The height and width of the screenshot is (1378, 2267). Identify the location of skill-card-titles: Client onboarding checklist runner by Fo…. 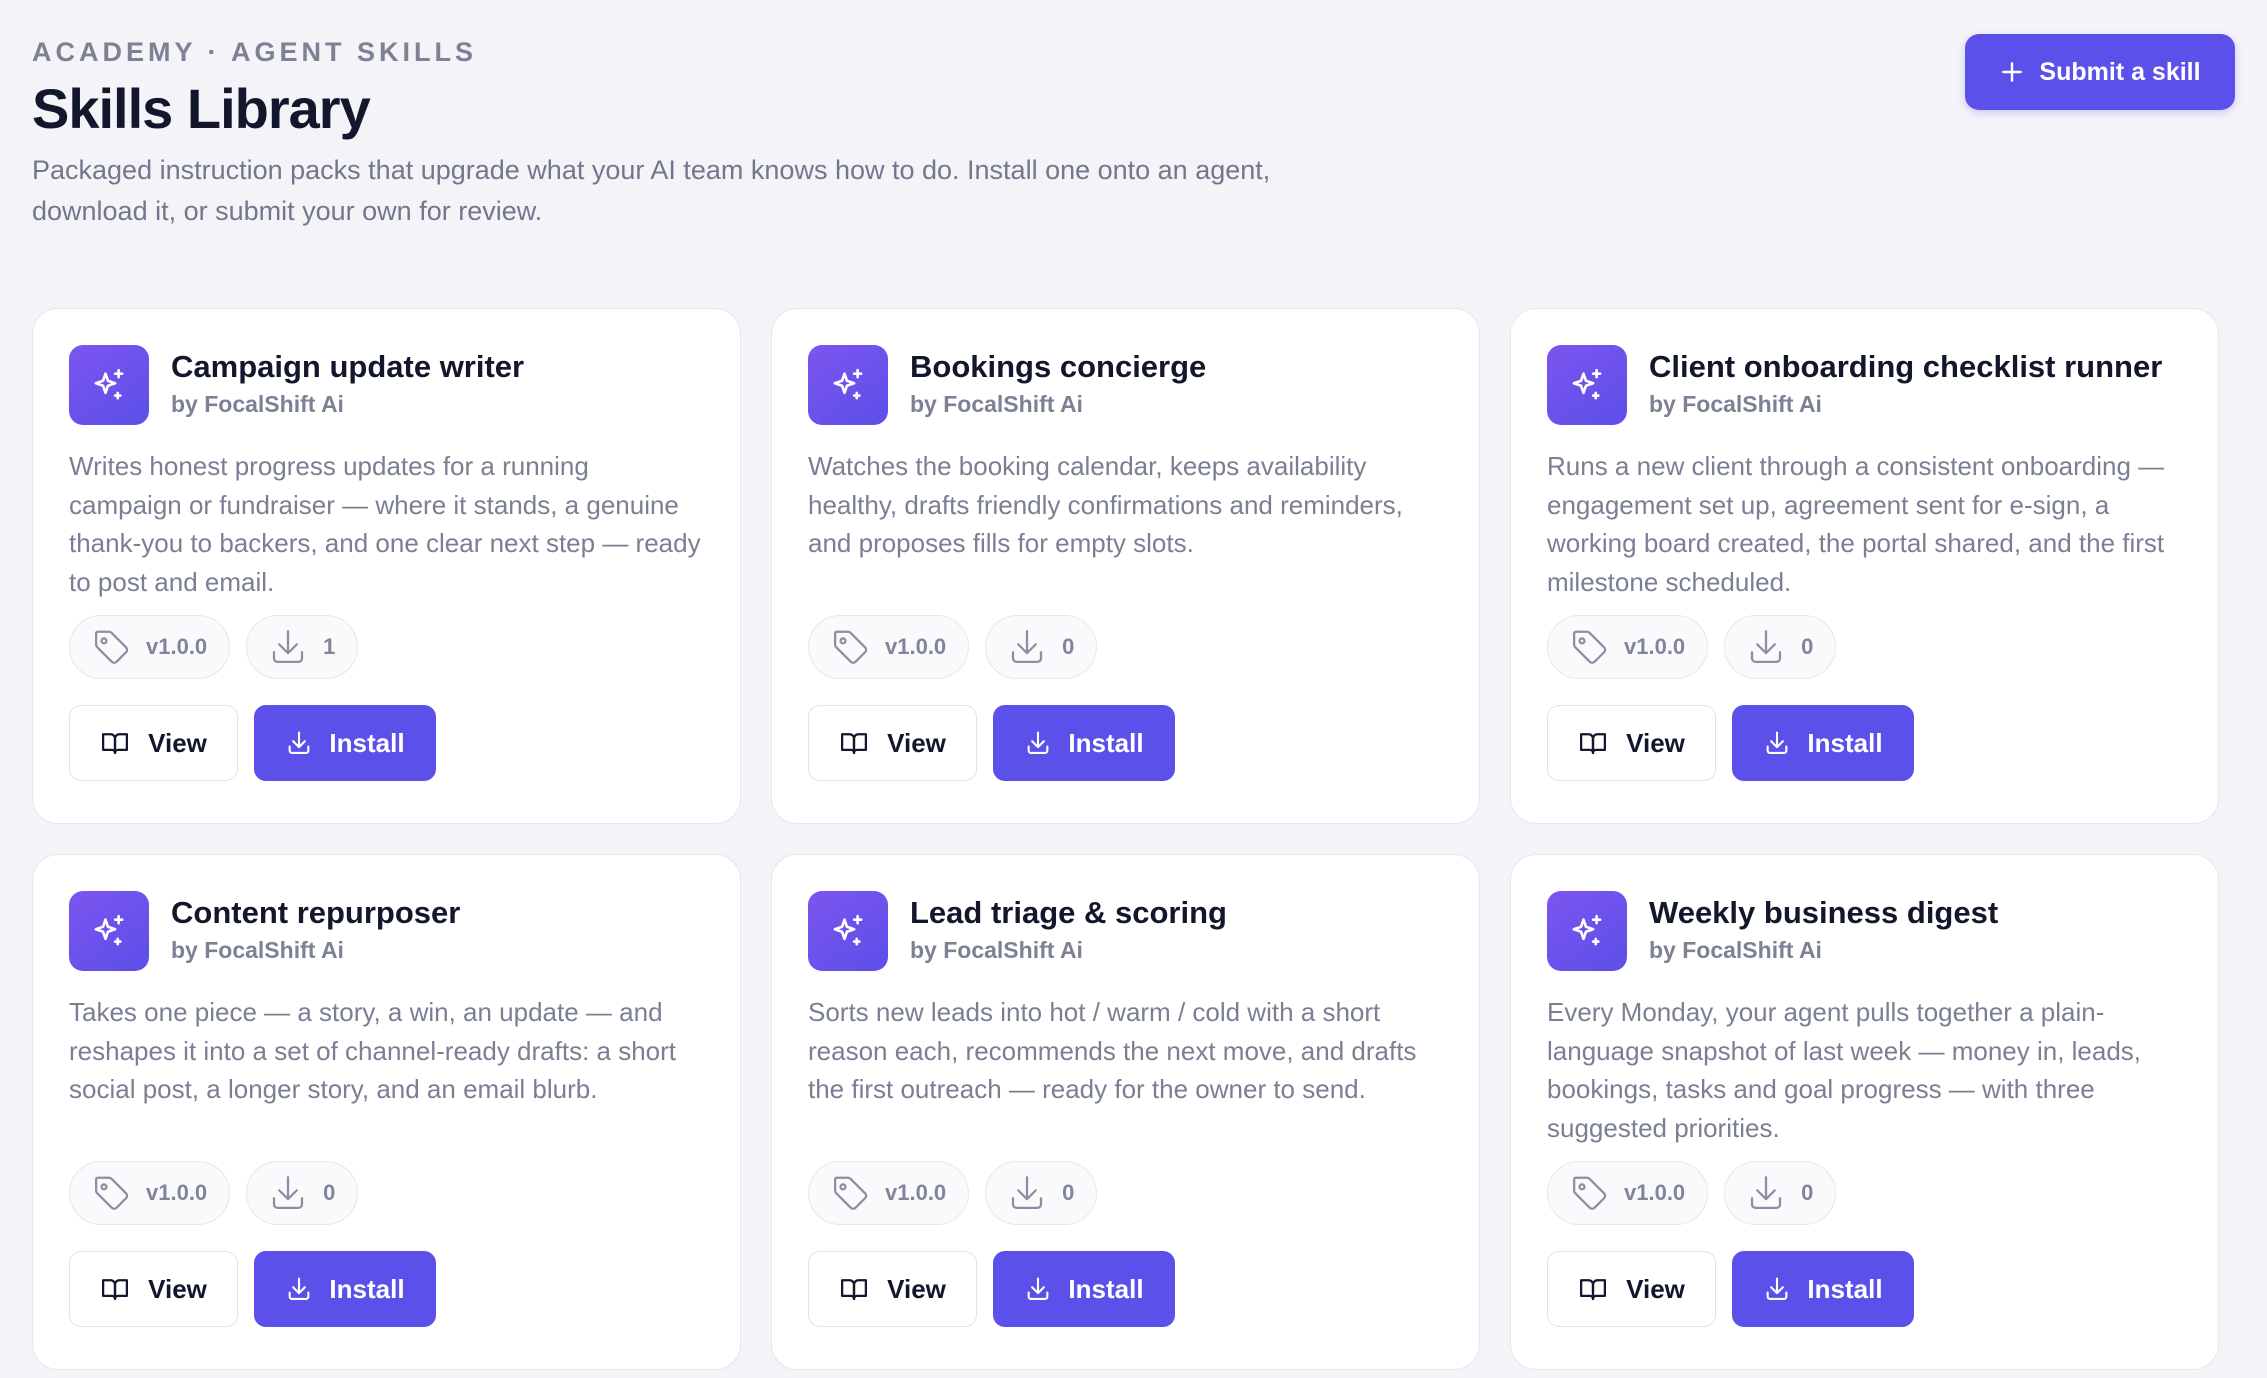
(1905, 382).